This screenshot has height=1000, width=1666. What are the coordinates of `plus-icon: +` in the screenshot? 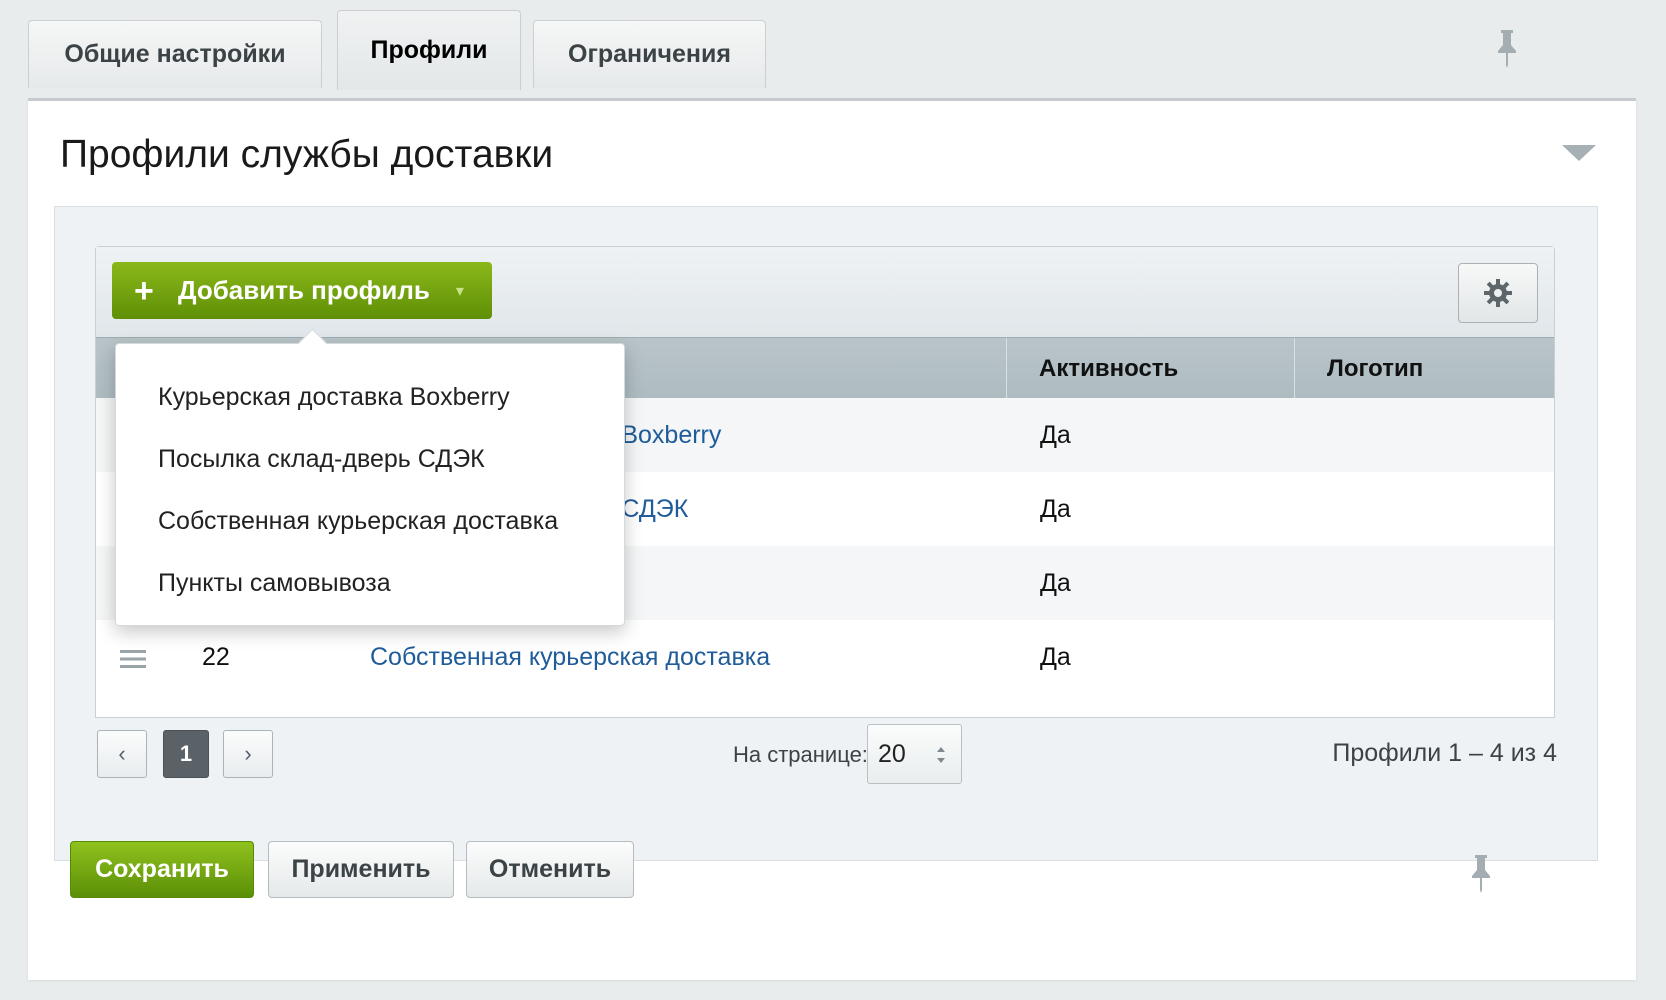 It's located at (144, 290).